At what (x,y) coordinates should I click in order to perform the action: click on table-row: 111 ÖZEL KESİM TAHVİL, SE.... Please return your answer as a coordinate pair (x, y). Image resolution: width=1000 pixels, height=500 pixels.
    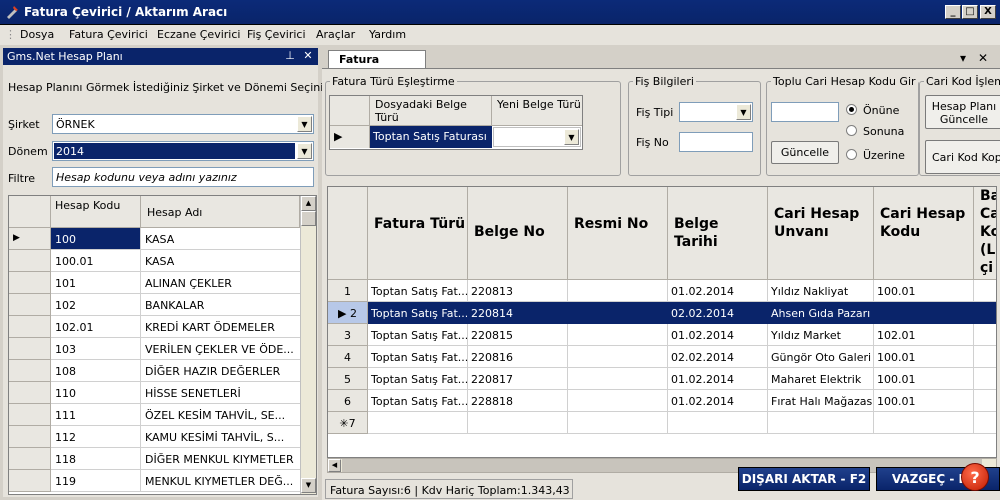
    Looking at the image, I should click on (154, 415).